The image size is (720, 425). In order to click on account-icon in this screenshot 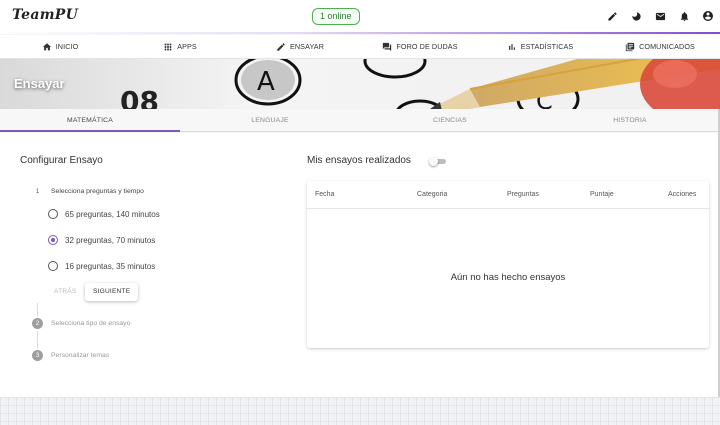, I will do `click(708, 16)`.